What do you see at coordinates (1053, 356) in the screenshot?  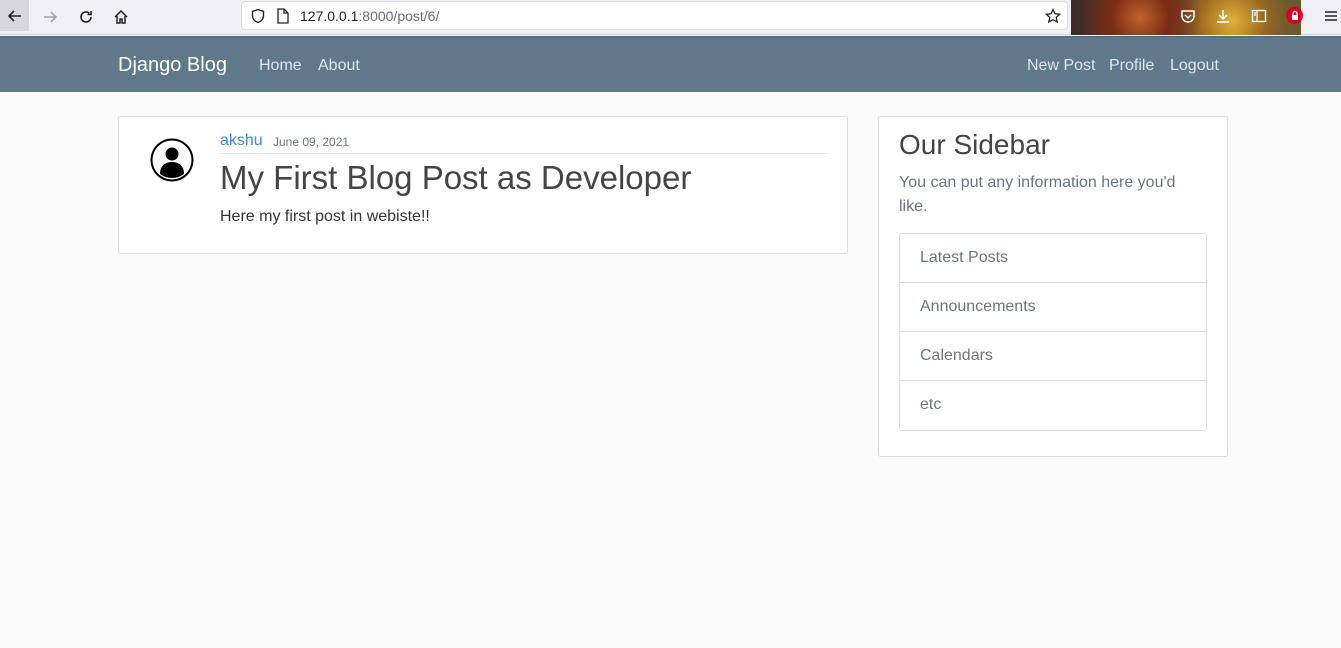 I see `sidebar-item-calendars: Calendars` at bounding box center [1053, 356].